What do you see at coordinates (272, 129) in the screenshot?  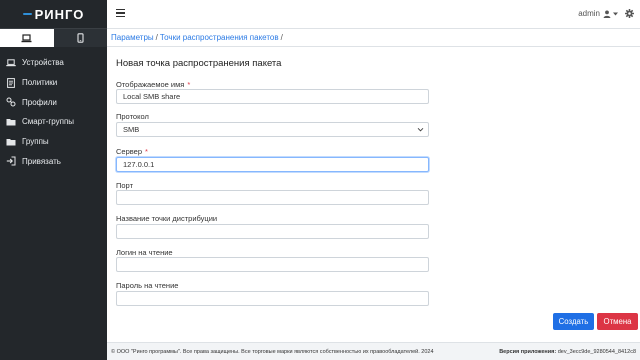 I see `protocol-select: SMB` at bounding box center [272, 129].